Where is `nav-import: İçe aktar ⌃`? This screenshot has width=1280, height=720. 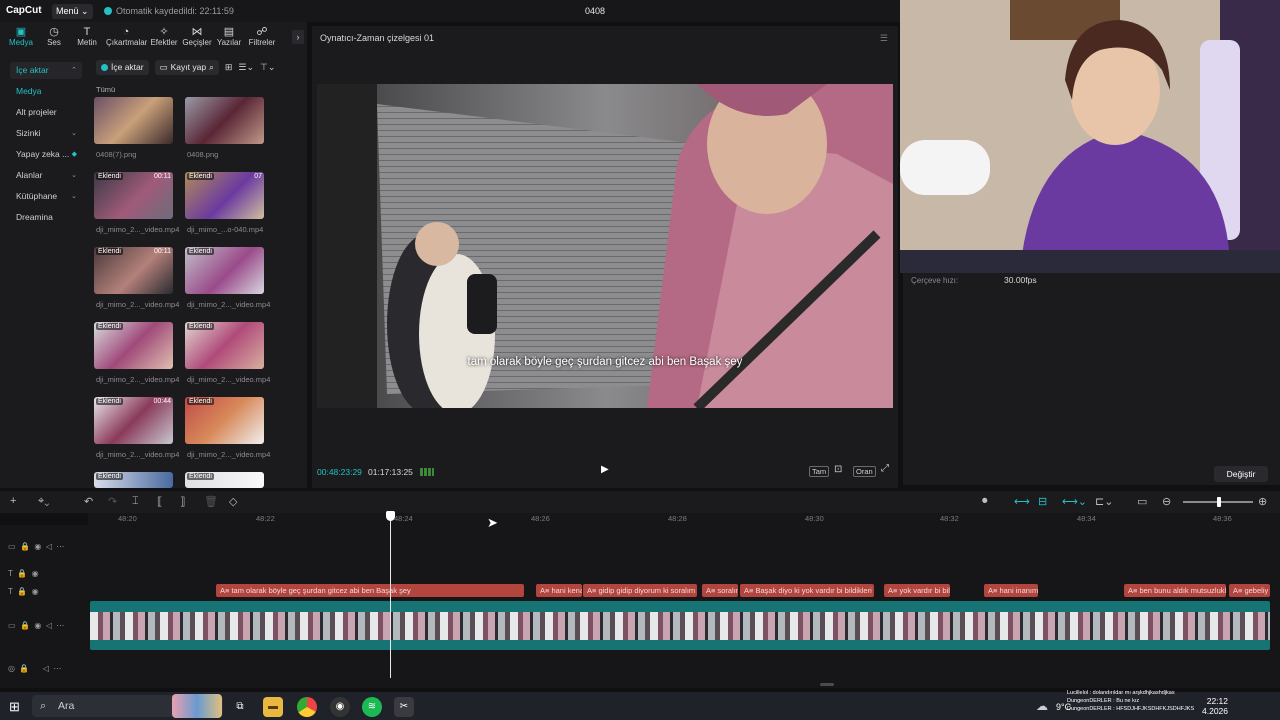
nav-import: İçe aktar ⌃ is located at coordinates (46, 70).